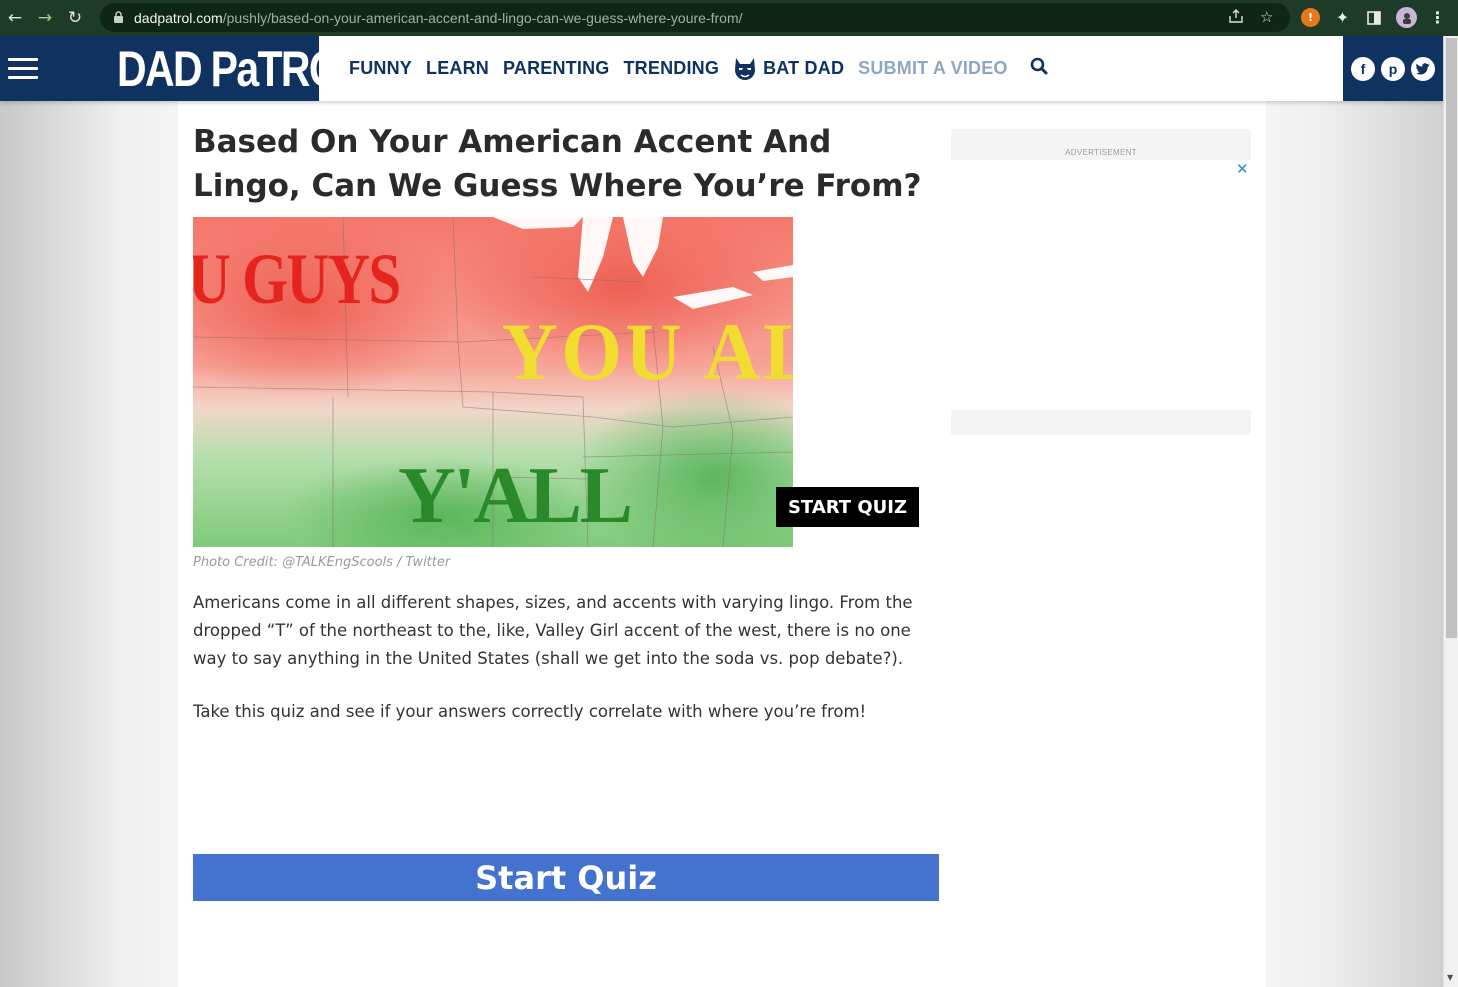 This screenshot has height=987, width=1458. Describe the element at coordinates (178, 17) in the screenshot. I see `url-domain: dadpatrol.com` at that location.